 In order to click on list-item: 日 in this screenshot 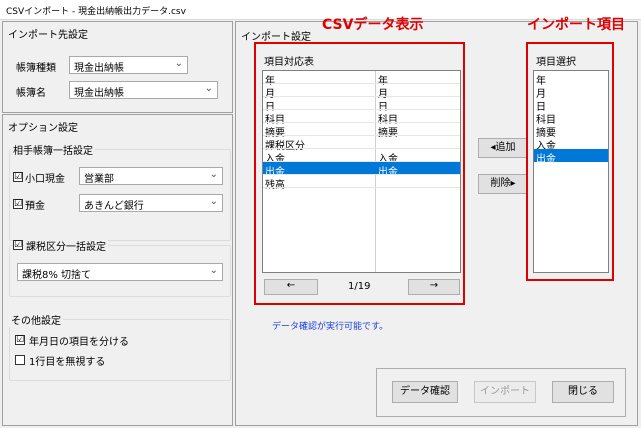, I will do `click(571, 105)`.